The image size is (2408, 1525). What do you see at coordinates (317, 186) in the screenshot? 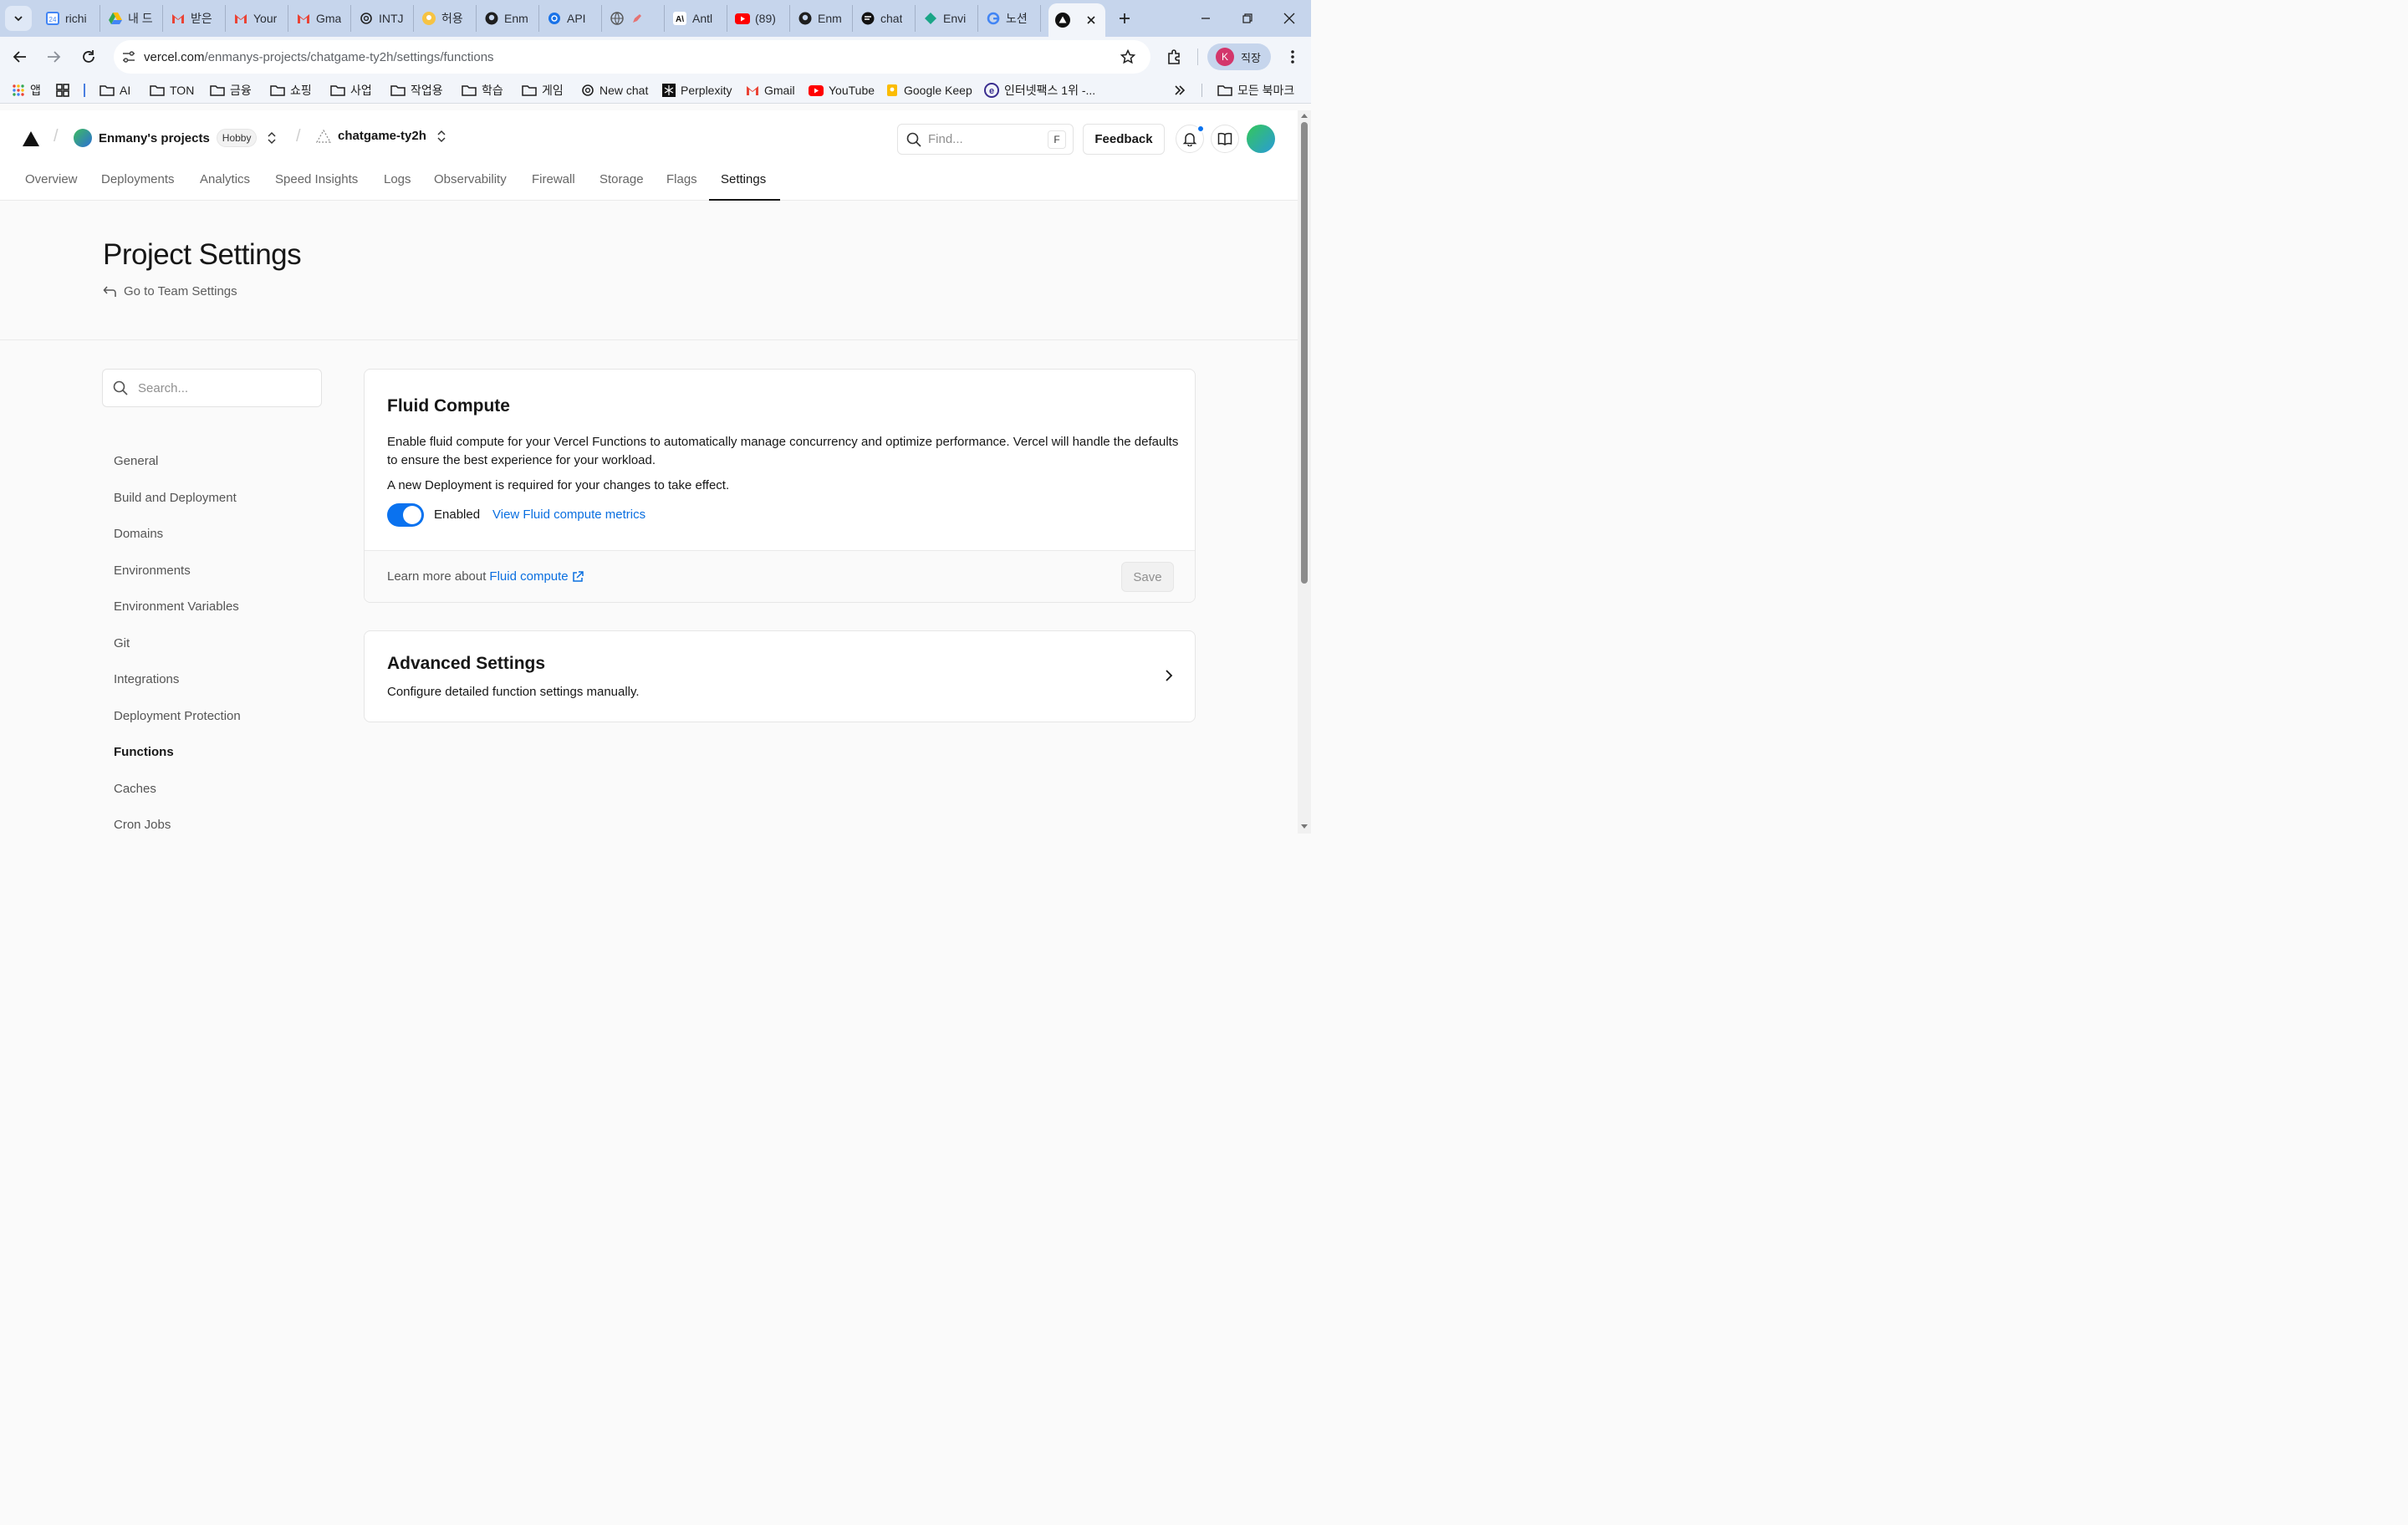
I see `nav-tab-speed-insights: Speed Insights` at bounding box center [317, 186].